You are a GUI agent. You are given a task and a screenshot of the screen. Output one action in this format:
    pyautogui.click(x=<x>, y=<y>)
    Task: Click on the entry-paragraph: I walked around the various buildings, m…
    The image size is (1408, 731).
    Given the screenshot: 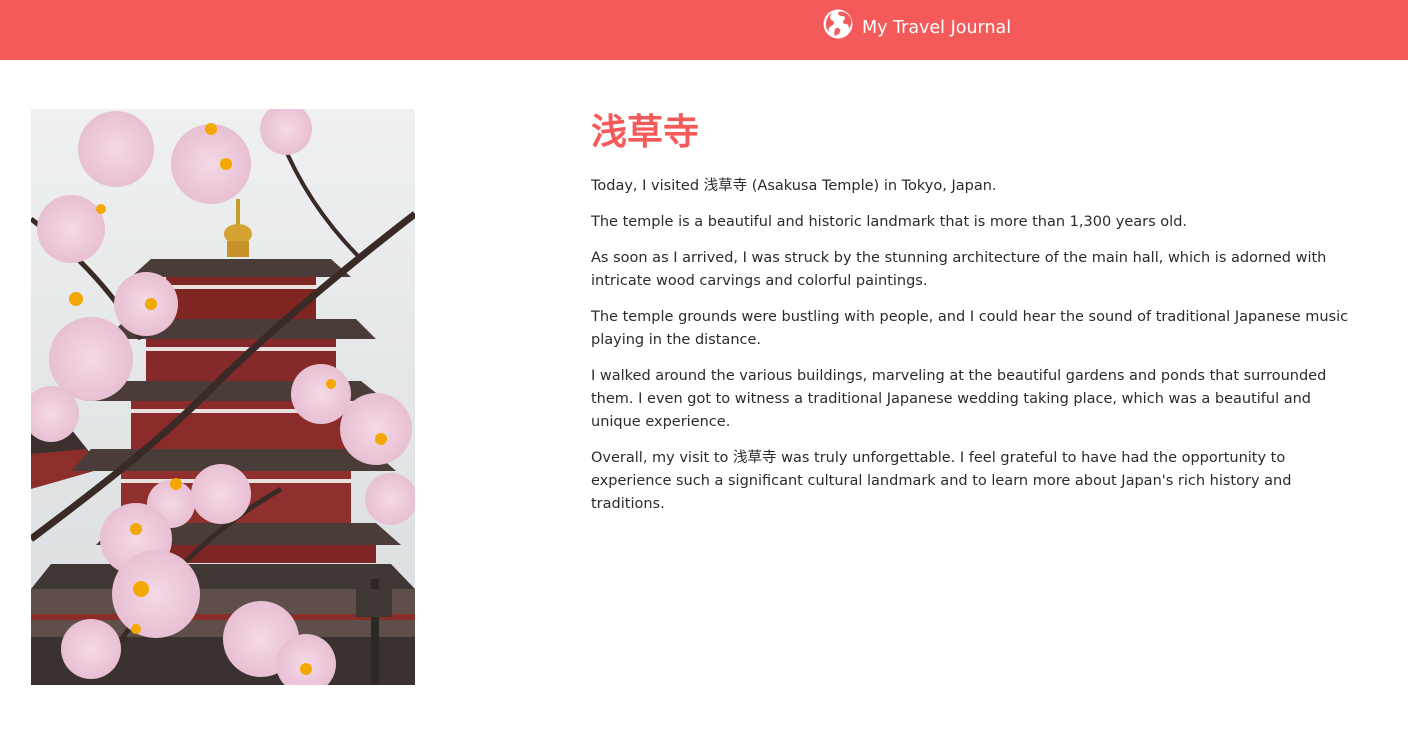 What is the action you would take?
    pyautogui.click(x=959, y=399)
    